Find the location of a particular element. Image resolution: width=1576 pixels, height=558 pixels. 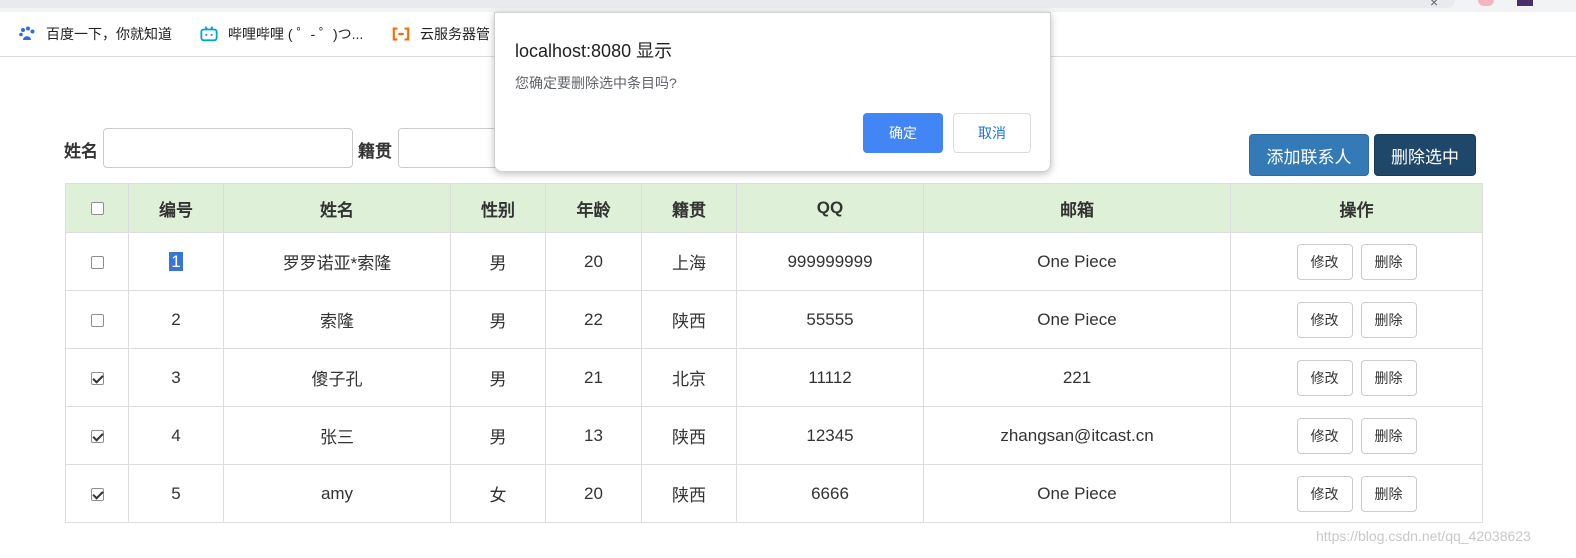

cell-email: zhangsan@itcast.cn is located at coordinates (1077, 435).